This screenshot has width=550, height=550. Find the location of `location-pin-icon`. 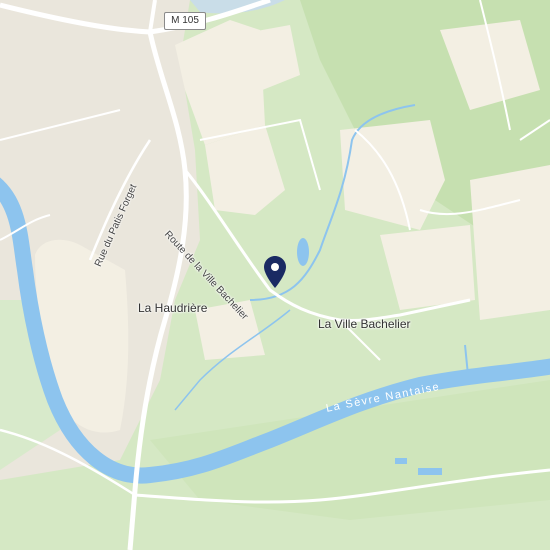

location-pin-icon is located at coordinates (275, 272).